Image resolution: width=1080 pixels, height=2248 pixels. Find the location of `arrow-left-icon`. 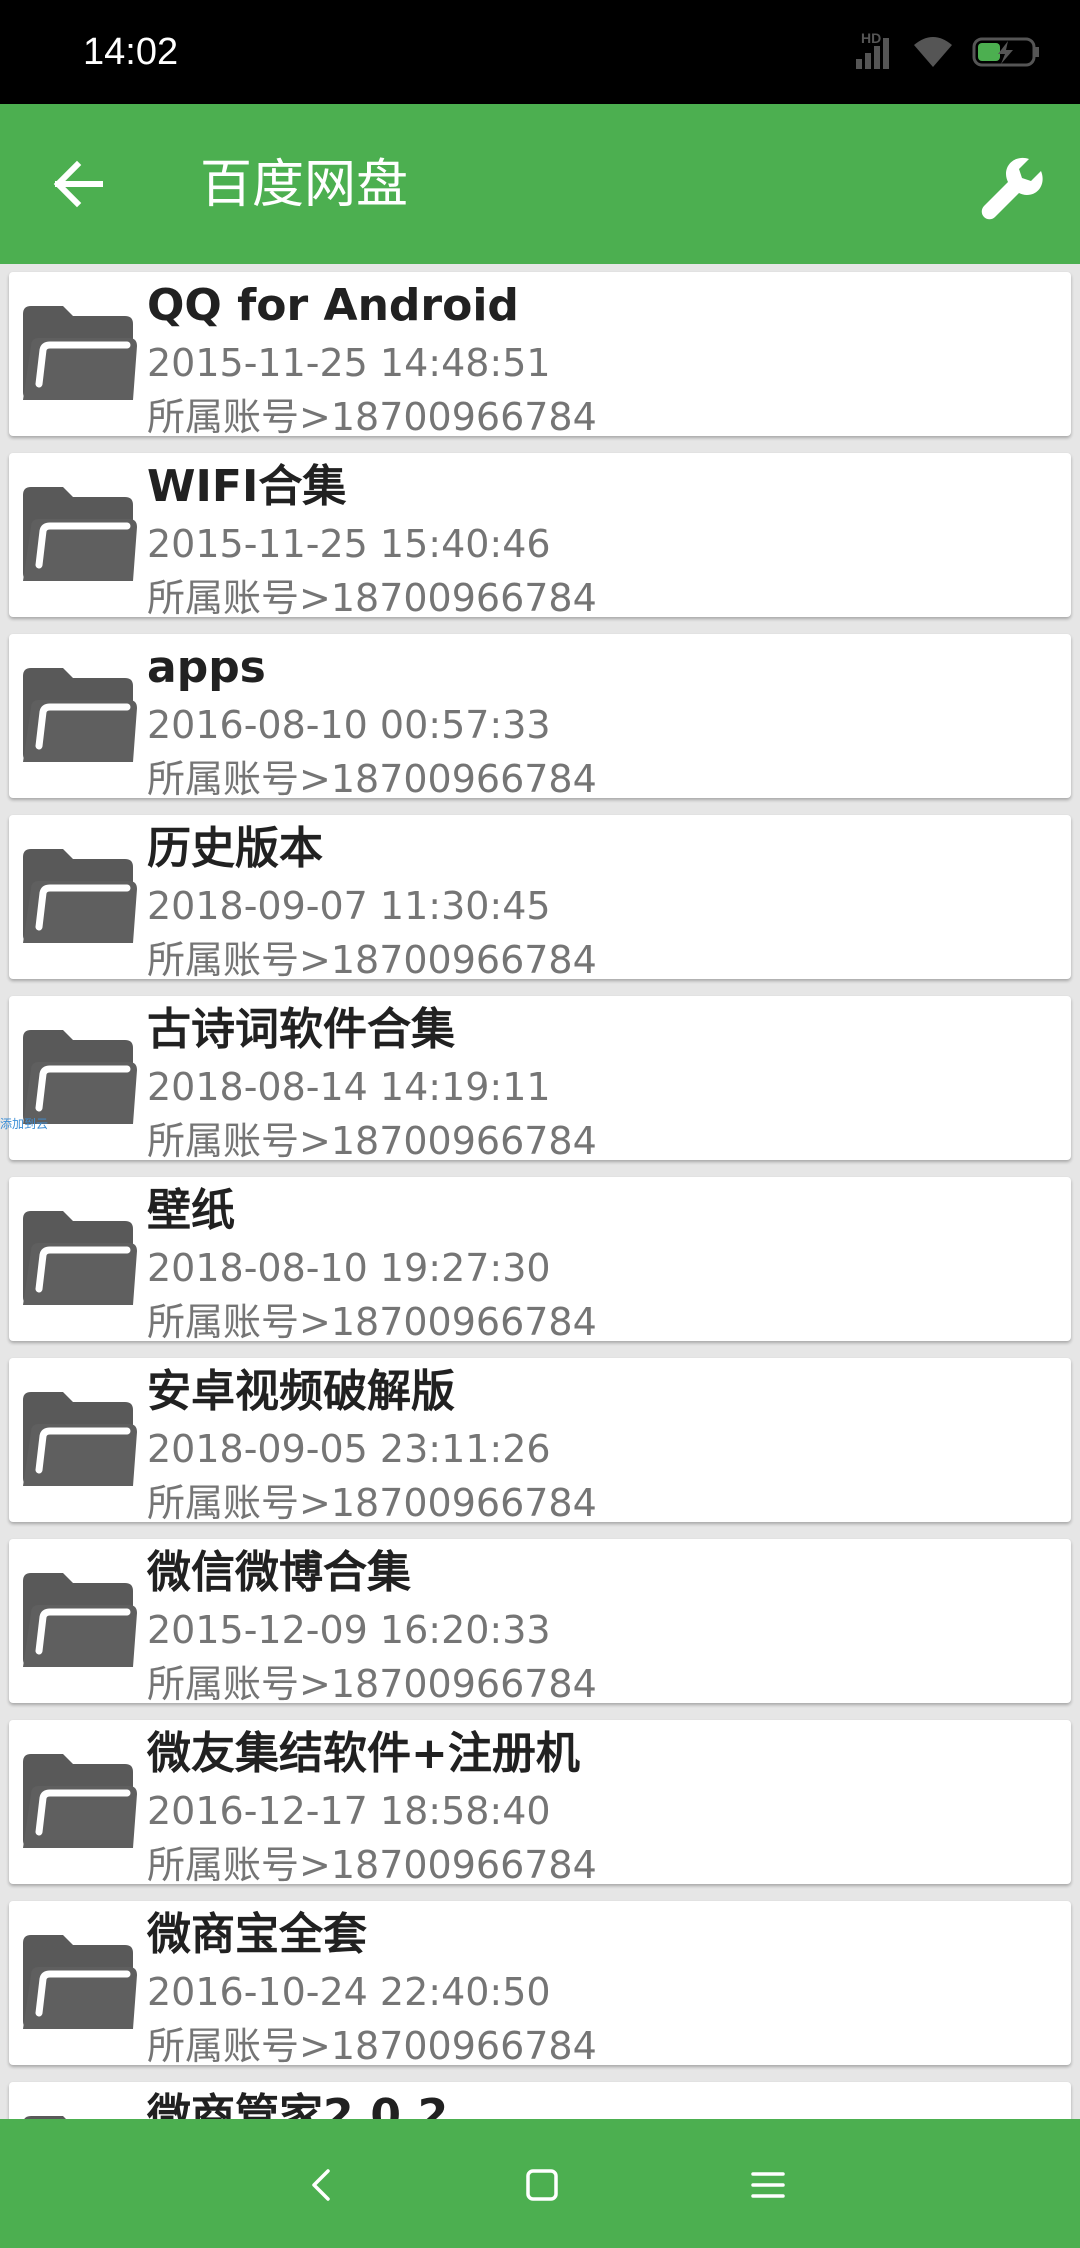

arrow-left-icon is located at coordinates (78, 184).